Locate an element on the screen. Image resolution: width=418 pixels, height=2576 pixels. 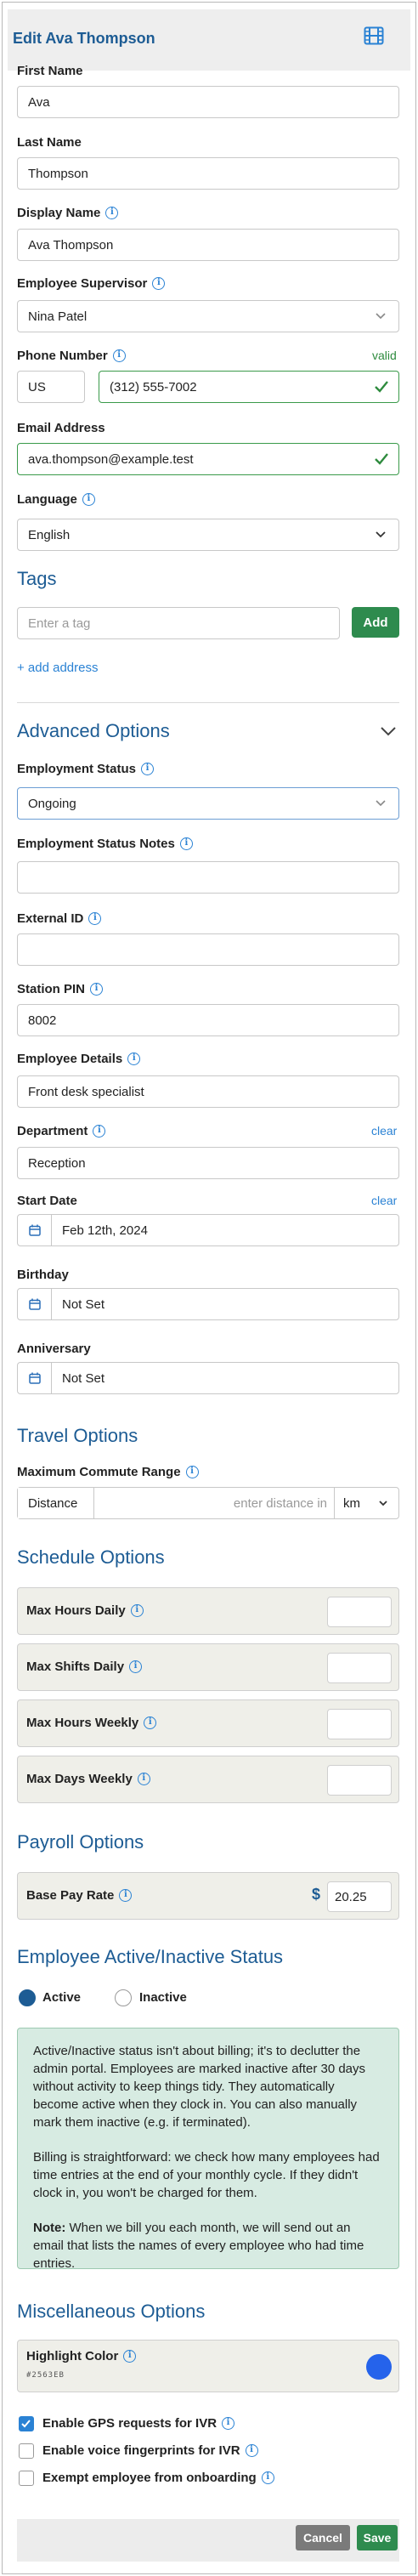
phone-valid-status: valid is located at coordinates (384, 356).